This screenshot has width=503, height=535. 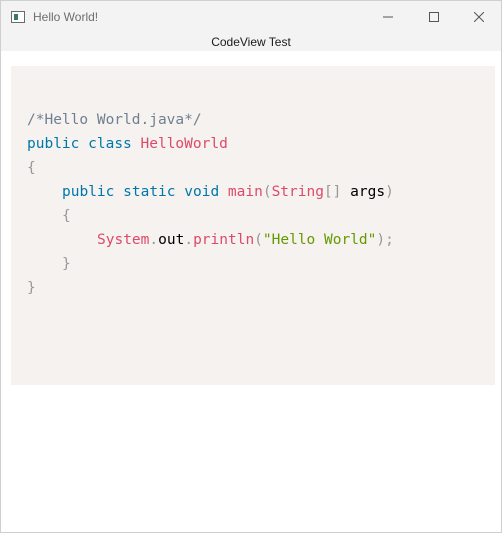 What do you see at coordinates (319, 240) in the screenshot?
I see `code-token-string: "Hello World"` at bounding box center [319, 240].